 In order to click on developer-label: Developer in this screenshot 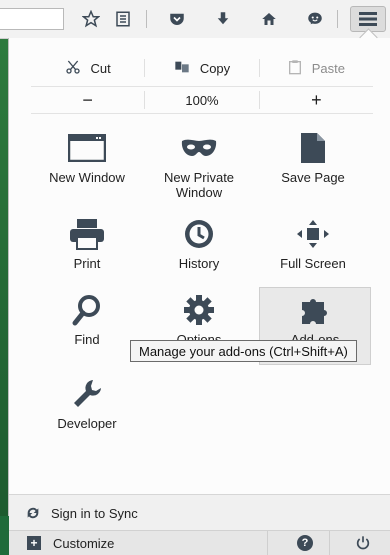, I will do `click(87, 423)`.